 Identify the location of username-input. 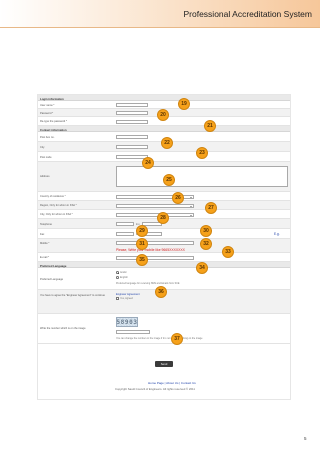
(132, 105).